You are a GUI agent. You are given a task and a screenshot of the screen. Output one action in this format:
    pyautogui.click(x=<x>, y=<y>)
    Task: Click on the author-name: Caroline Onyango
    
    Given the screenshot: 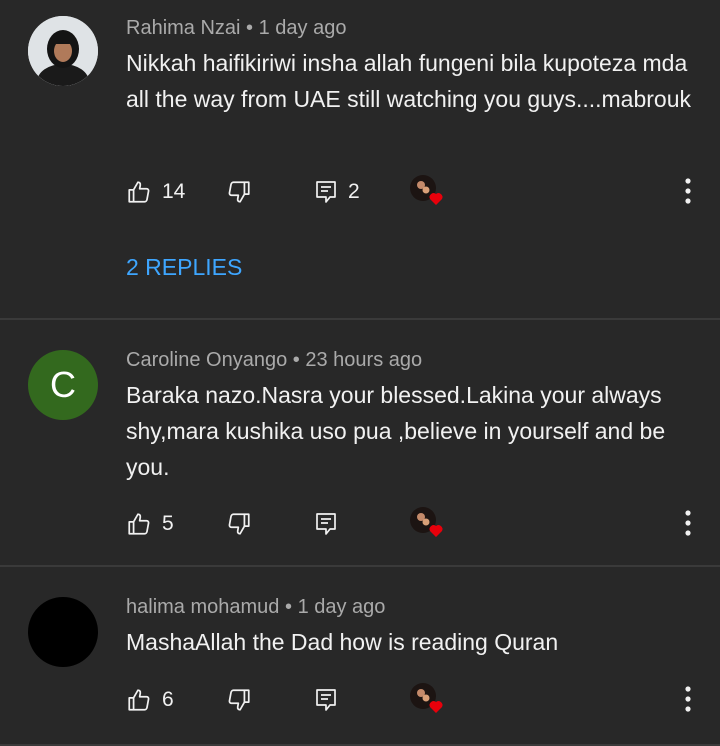 What is the action you would take?
    pyautogui.click(x=206, y=360)
    